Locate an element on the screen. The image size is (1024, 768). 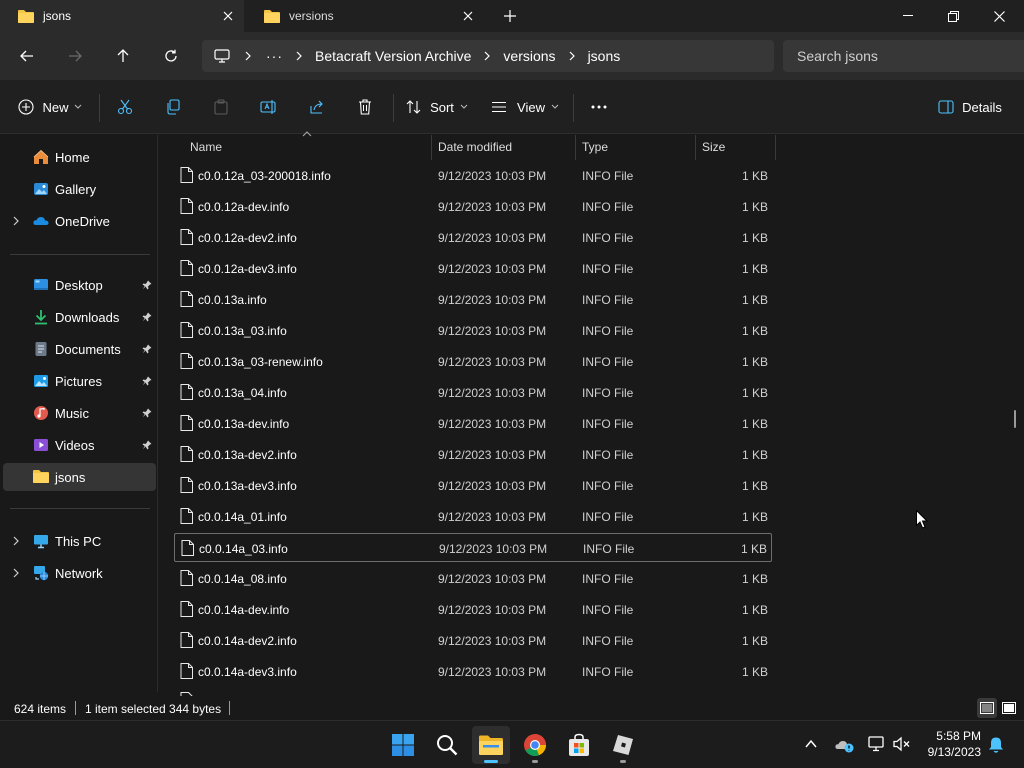
show-hidden-icons-button is located at coordinates (811, 744).